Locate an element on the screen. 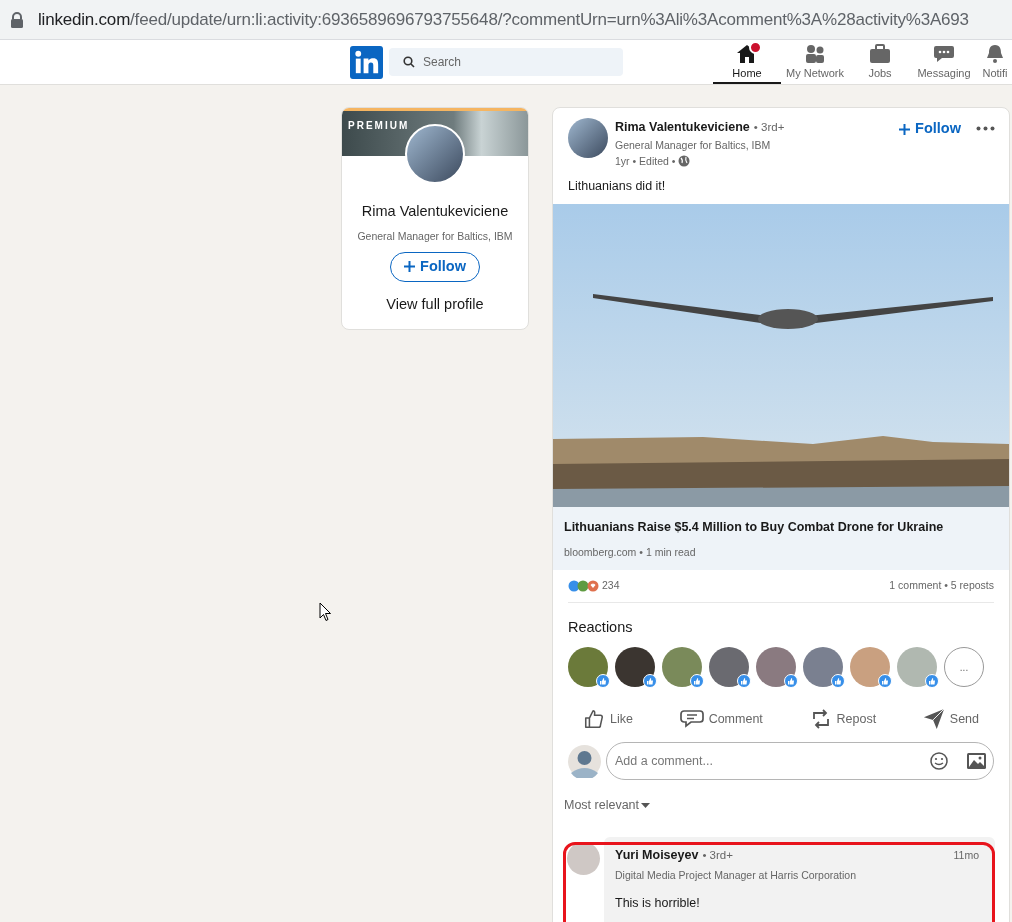 The height and width of the screenshot is (922, 1012). commenter-headline: Digital Media Project Manager at Harris Corporation is located at coordinates (736, 875).